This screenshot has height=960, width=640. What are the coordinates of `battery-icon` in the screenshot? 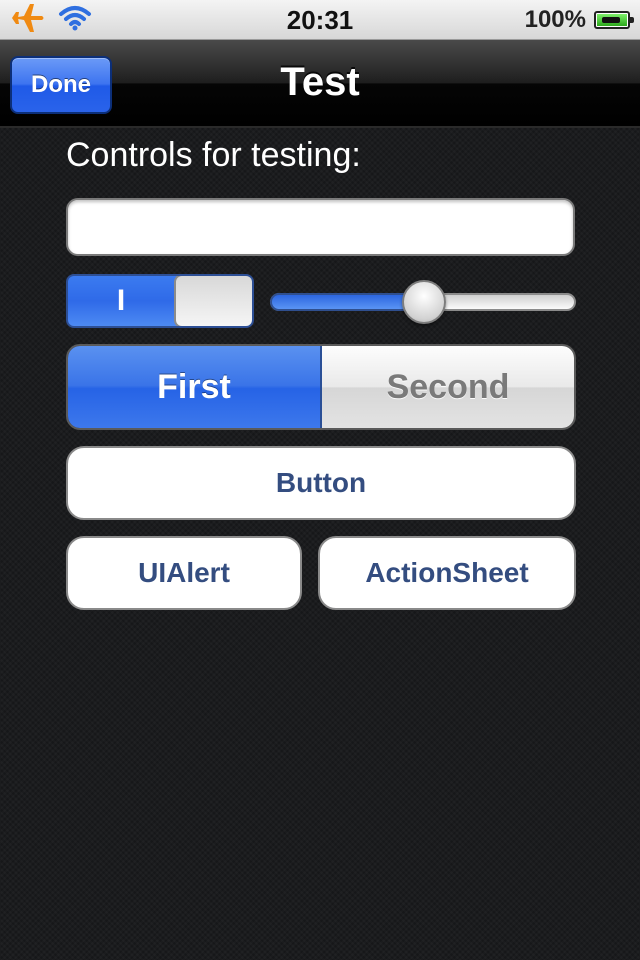 It's located at (614, 20).